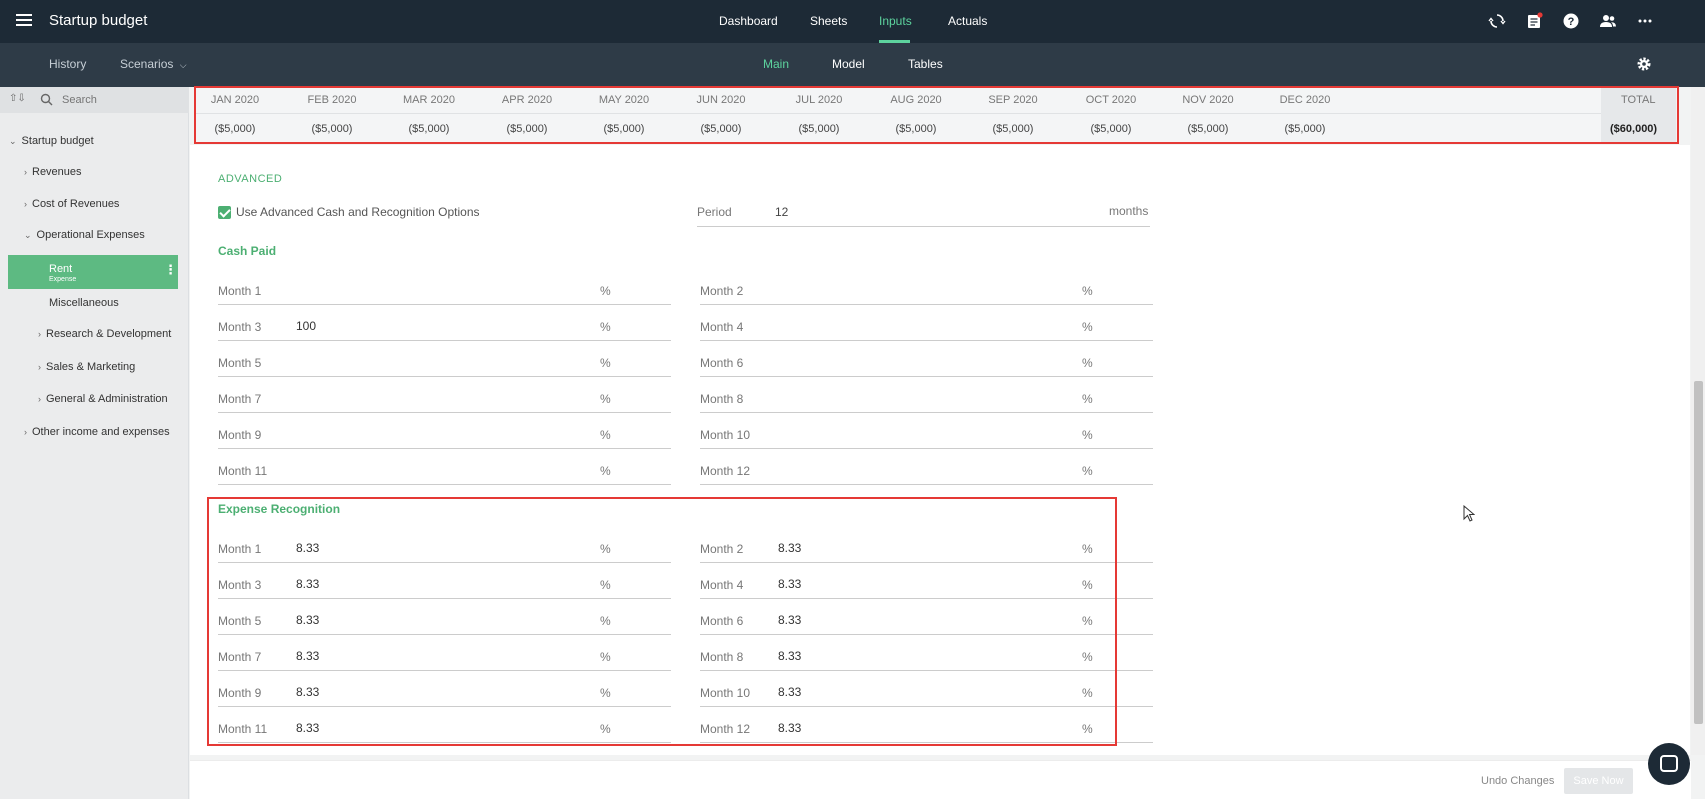  I want to click on recognition-month-field: Month 10 %, so click(926, 693).